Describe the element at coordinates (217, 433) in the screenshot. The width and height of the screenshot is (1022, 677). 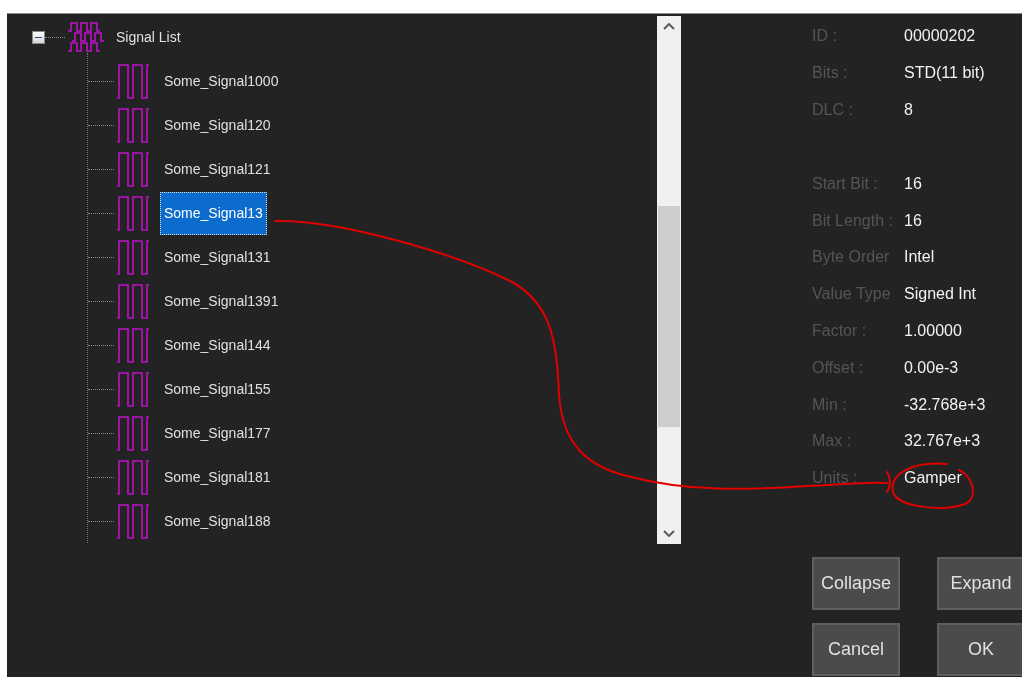
I see `tree-item: Some_Signal177` at that location.